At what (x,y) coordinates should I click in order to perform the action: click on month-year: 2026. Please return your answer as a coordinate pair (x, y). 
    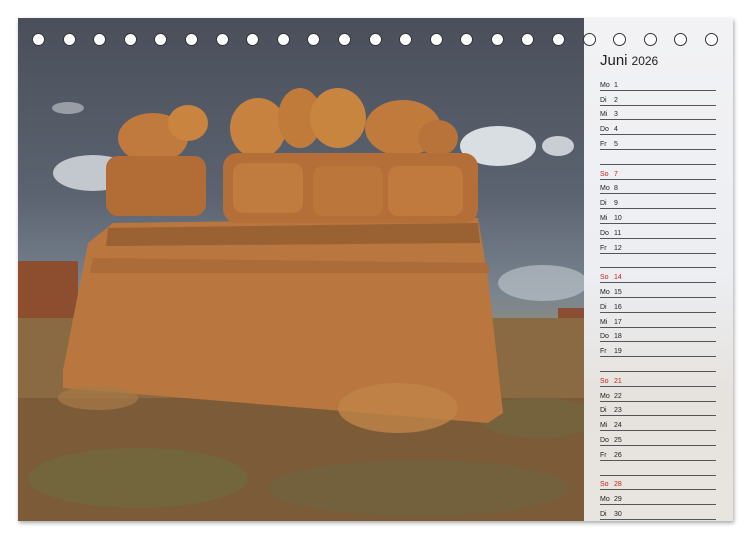
    Looking at the image, I should click on (645, 61).